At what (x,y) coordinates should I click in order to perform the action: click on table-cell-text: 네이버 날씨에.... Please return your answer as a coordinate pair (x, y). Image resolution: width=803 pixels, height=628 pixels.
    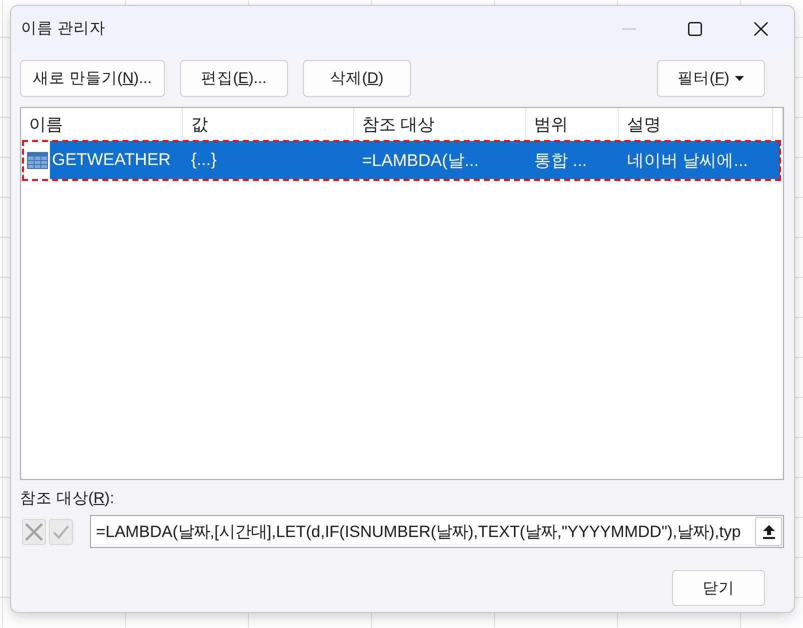
    Looking at the image, I should click on (687, 161).